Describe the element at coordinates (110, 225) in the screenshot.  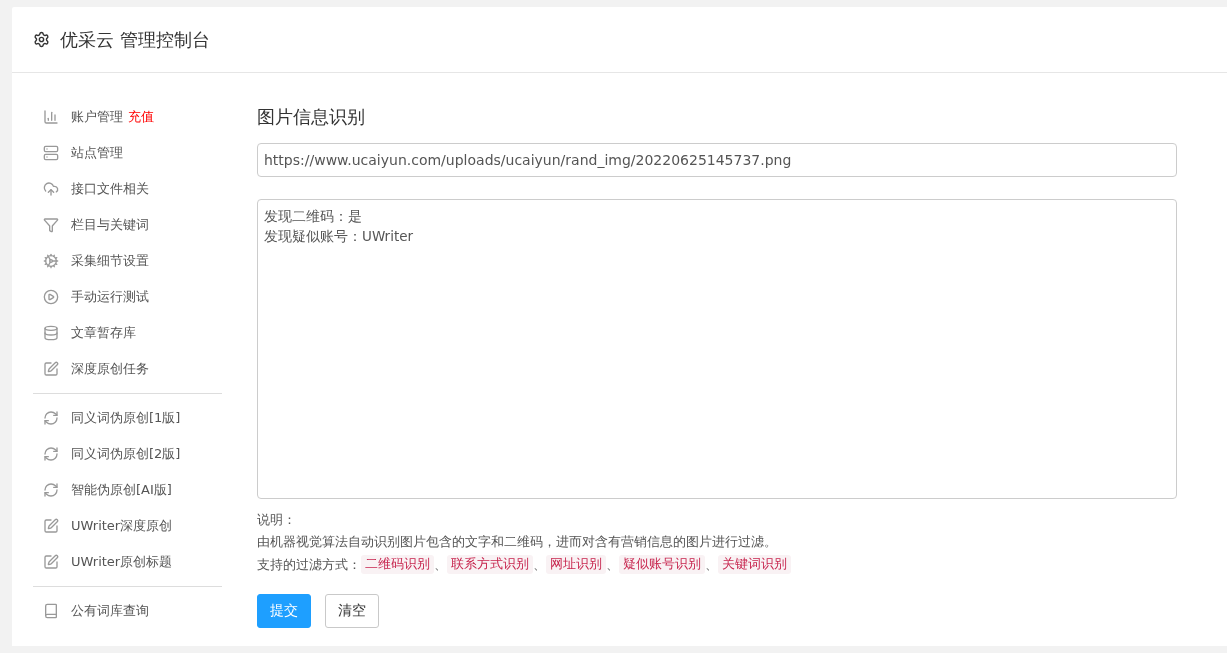
I see `sidebar-link: 栏目与关键词` at that location.